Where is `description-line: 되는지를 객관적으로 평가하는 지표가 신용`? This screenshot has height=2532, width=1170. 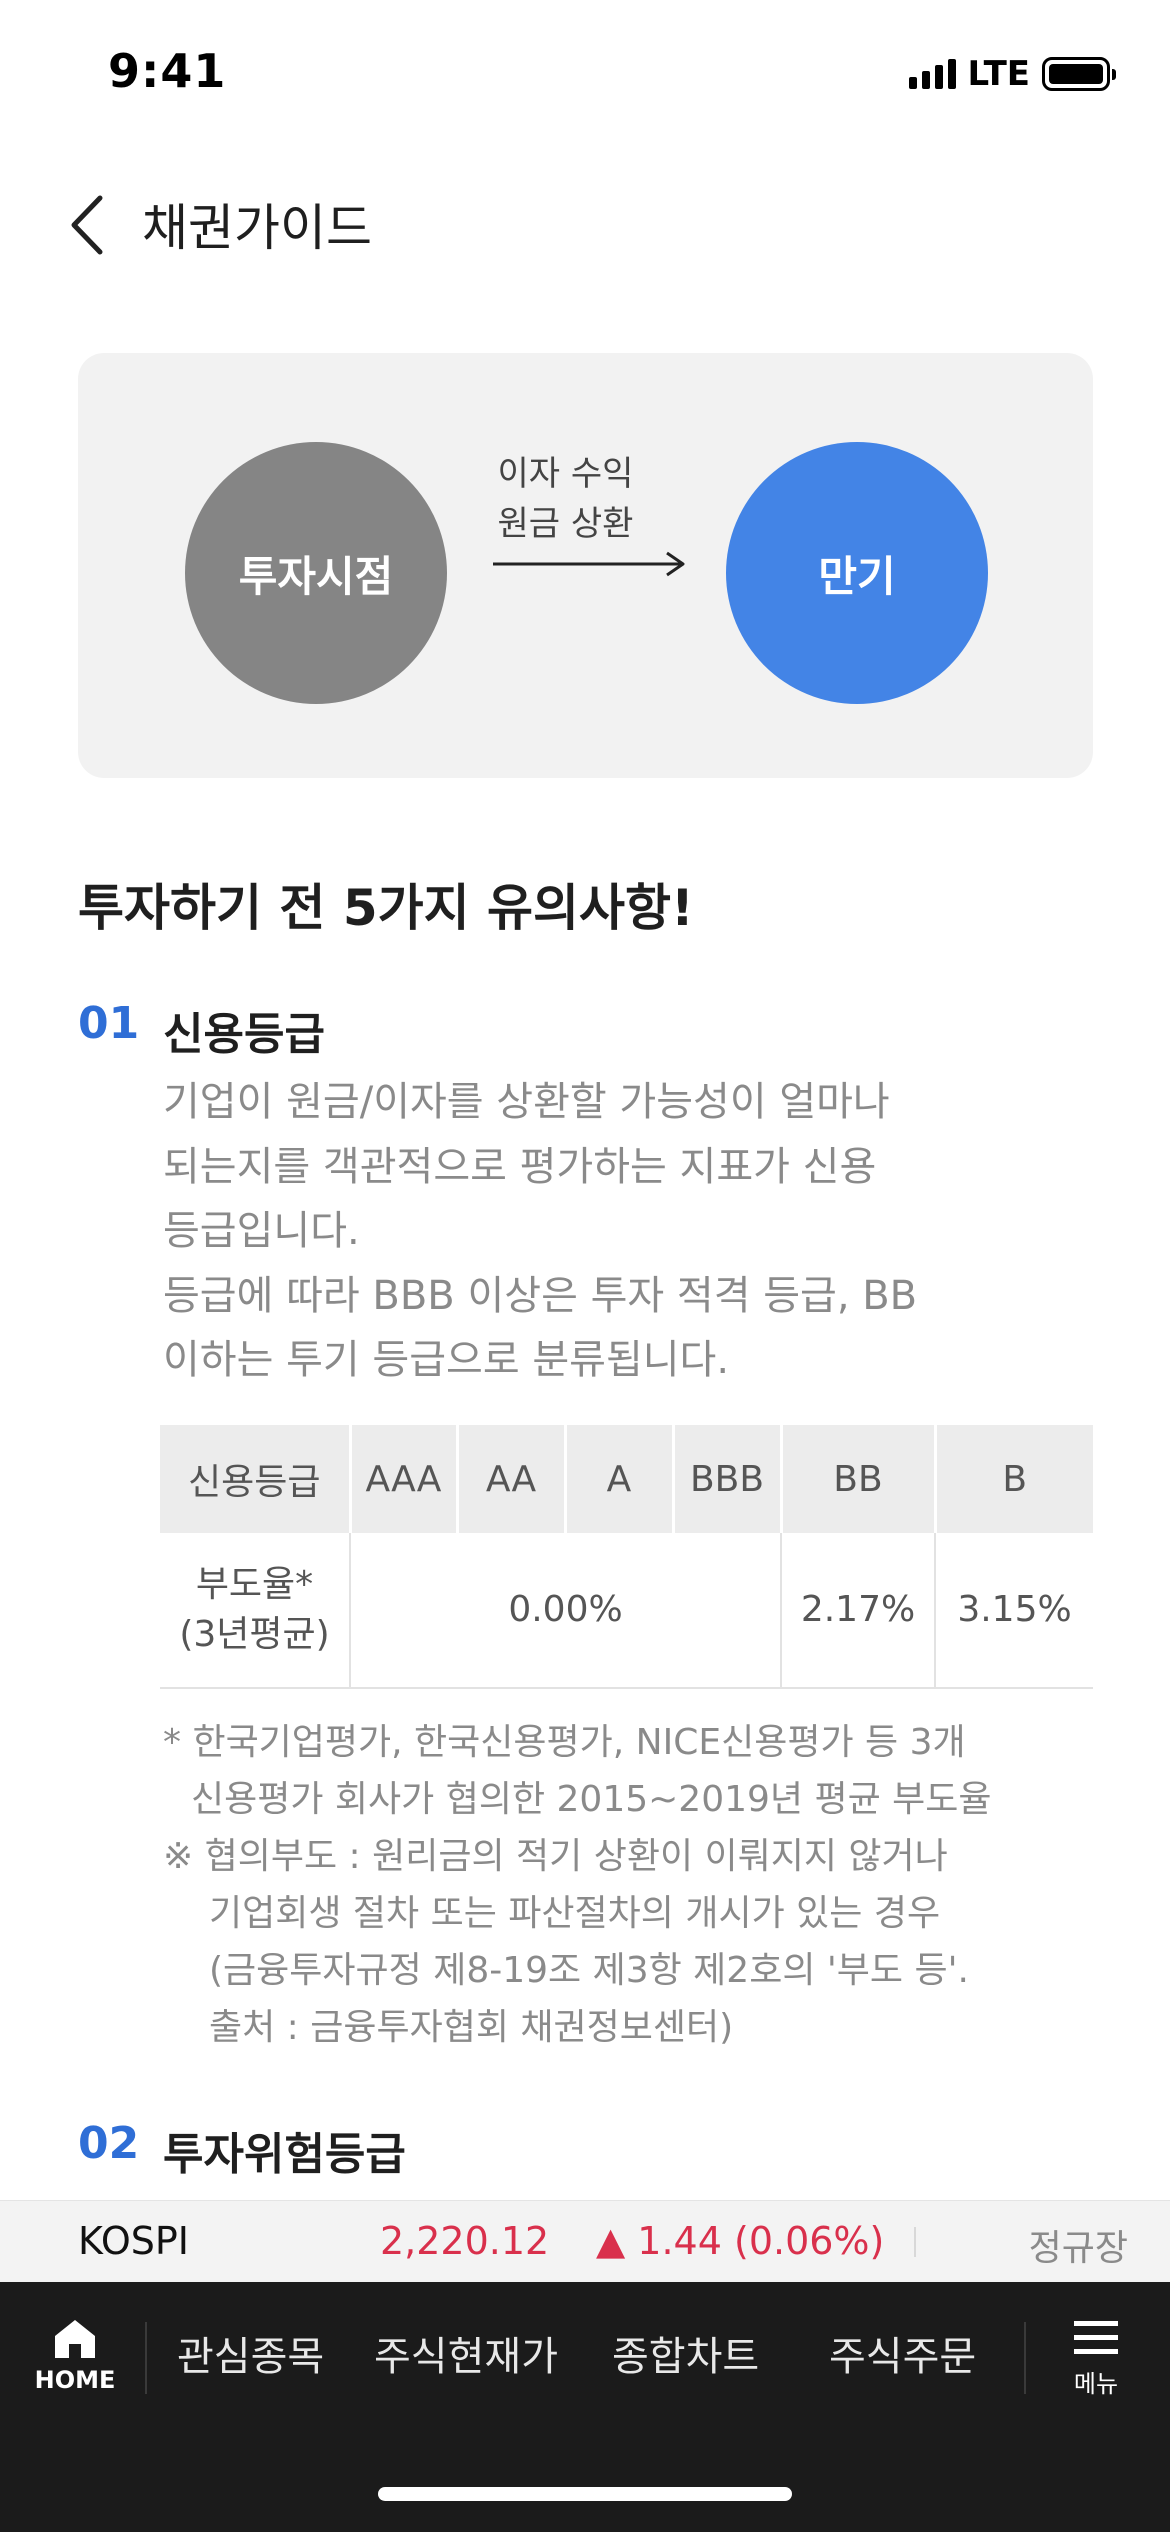
description-line: 되는지를 객관적으로 평가하는 지표가 신용 is located at coordinates (520, 1166).